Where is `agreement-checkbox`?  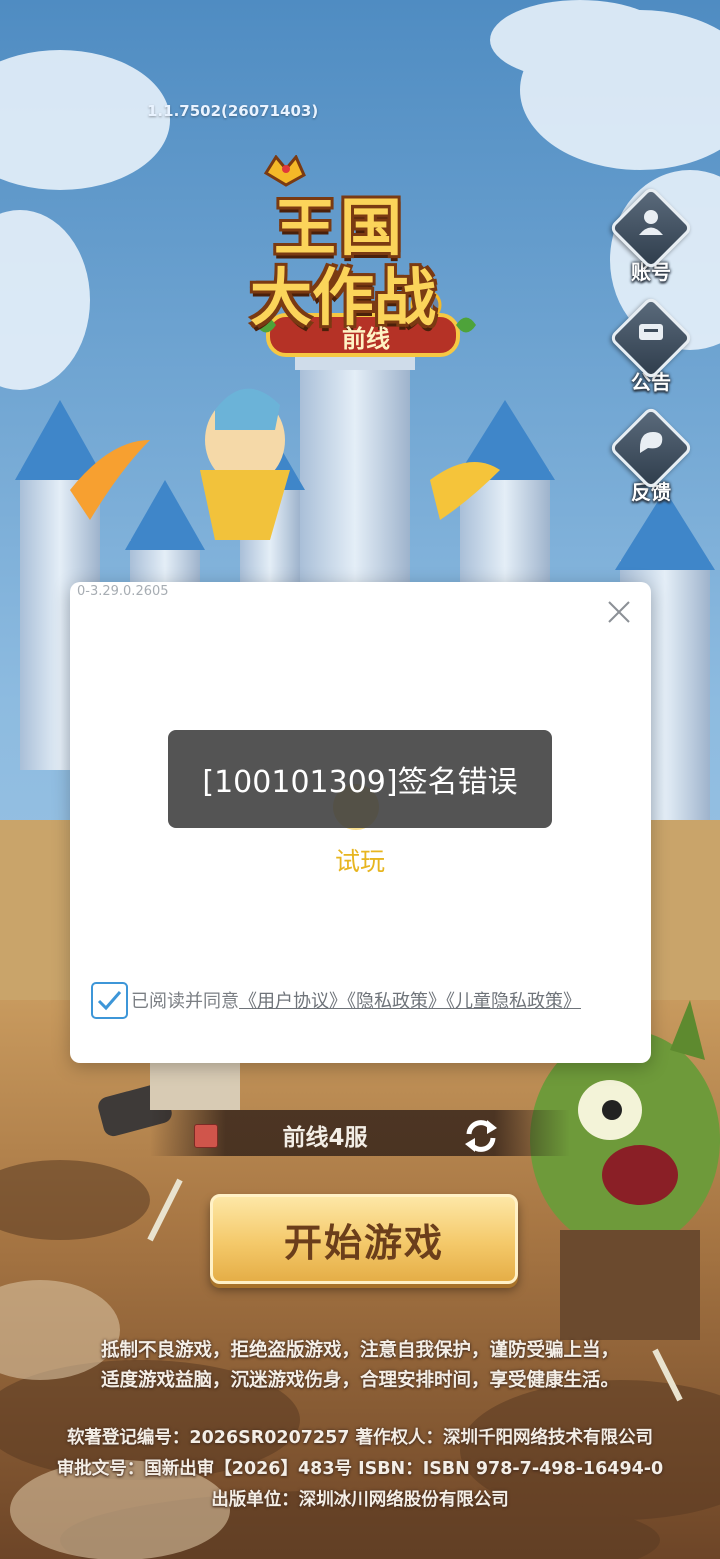 agreement-checkbox is located at coordinates (109, 1000).